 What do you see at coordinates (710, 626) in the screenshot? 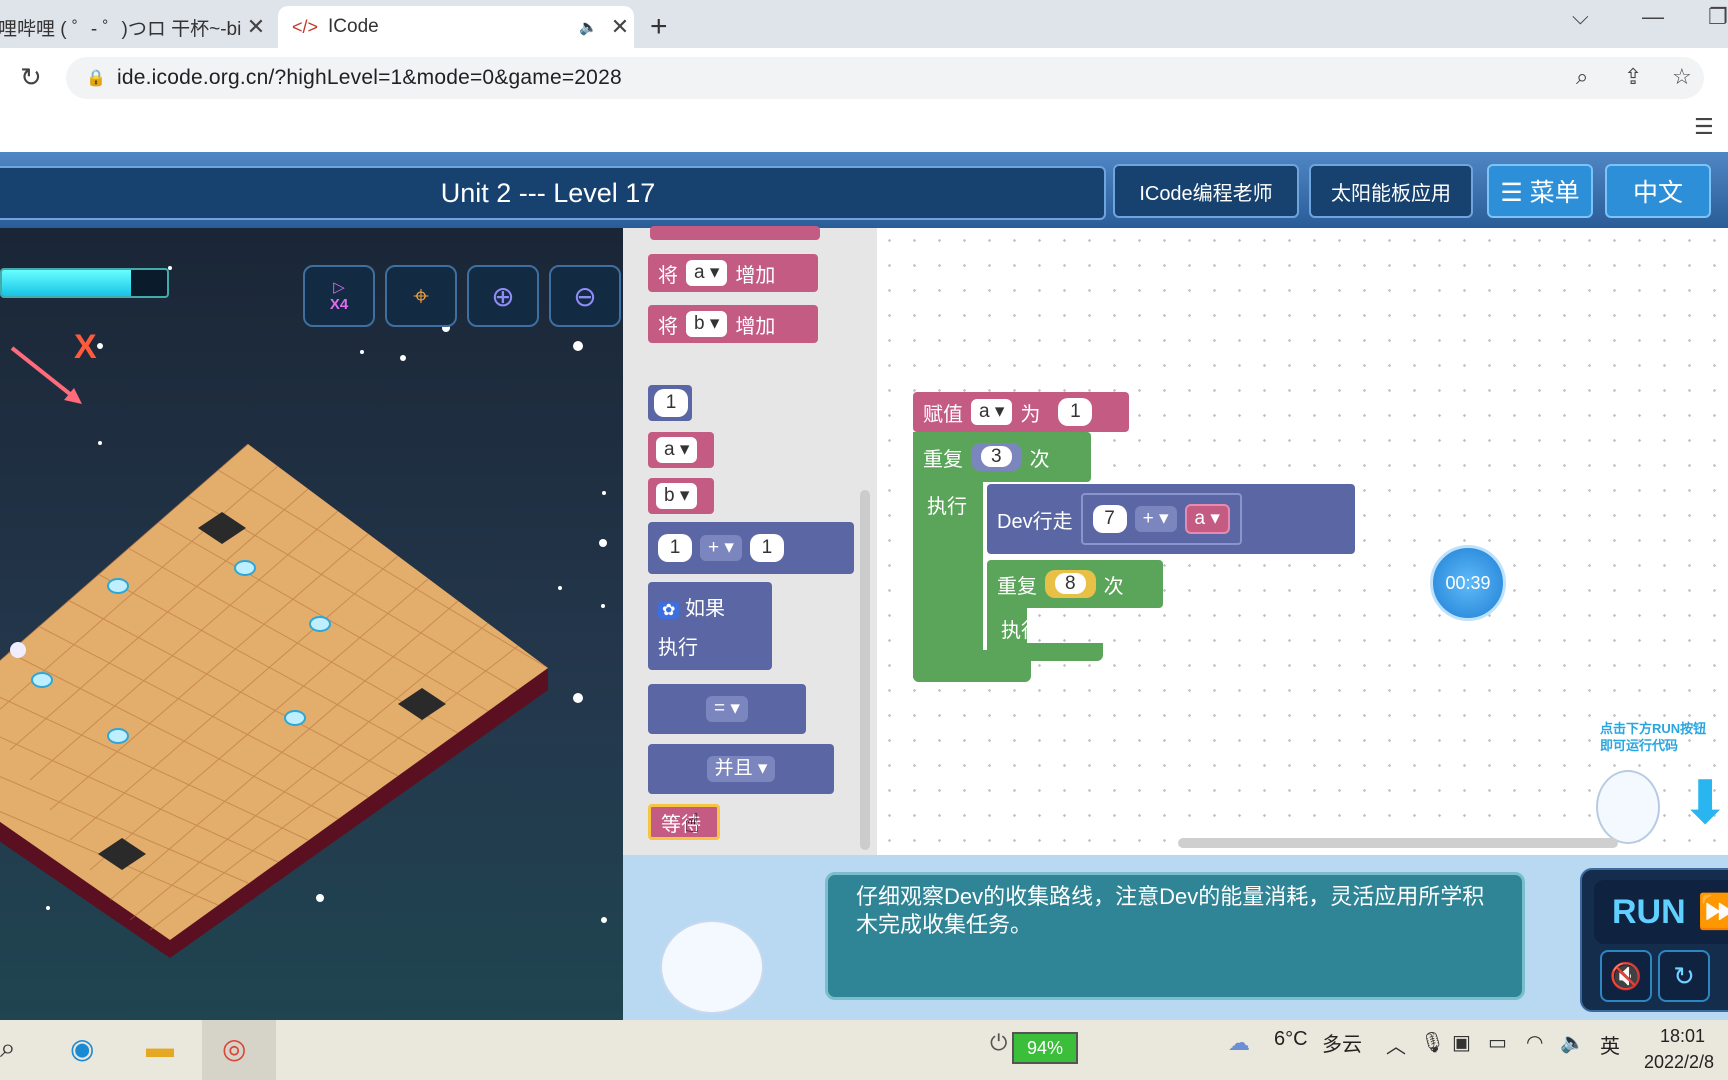
I see `block-if: ✿ 如果 执行` at bounding box center [710, 626].